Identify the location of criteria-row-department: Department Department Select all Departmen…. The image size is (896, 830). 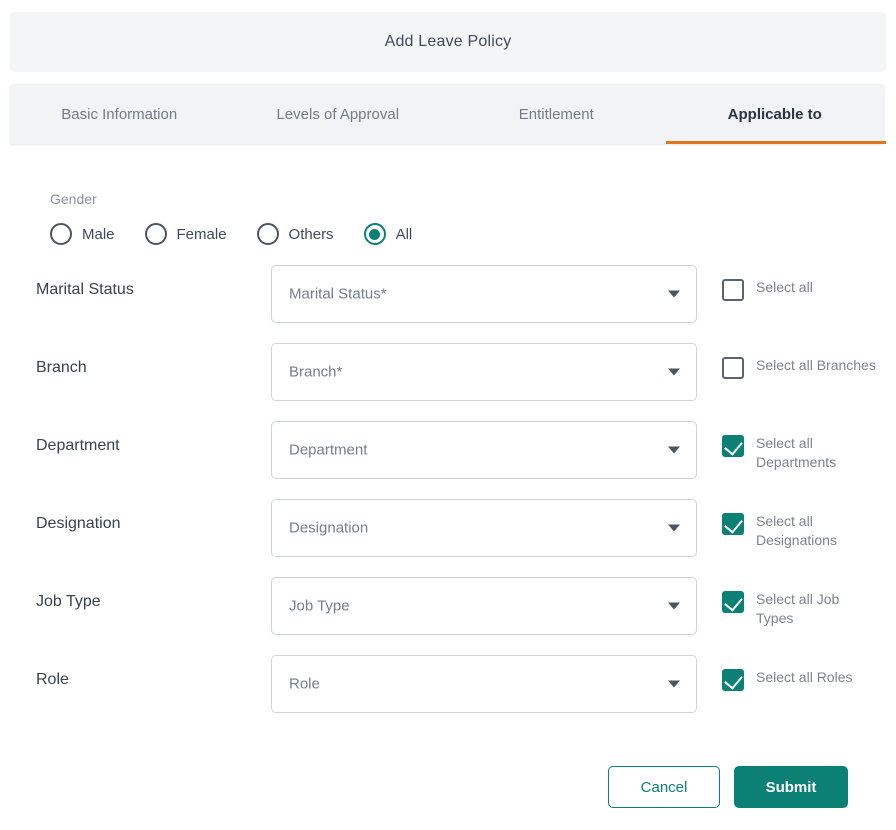
(448, 459).